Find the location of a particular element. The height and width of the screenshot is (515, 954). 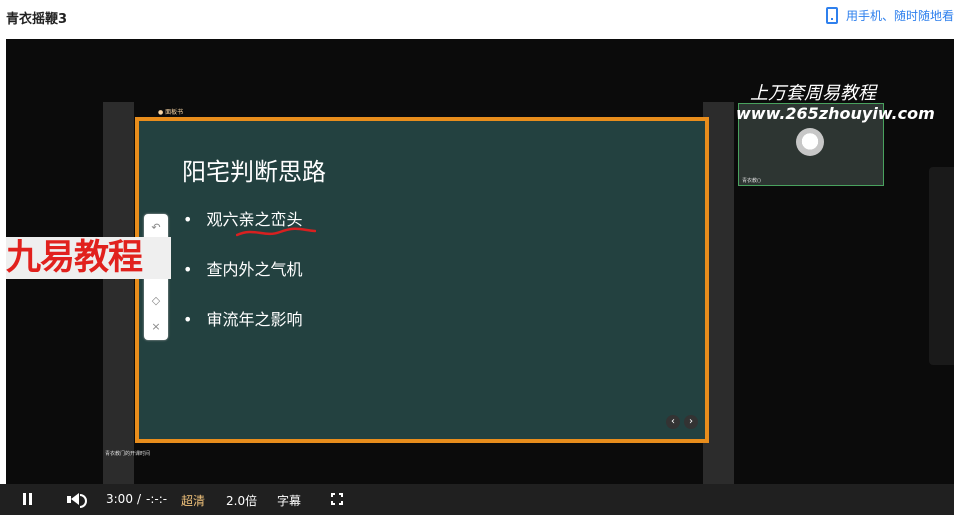

slide-prev-button: ‹ is located at coordinates (673, 422).